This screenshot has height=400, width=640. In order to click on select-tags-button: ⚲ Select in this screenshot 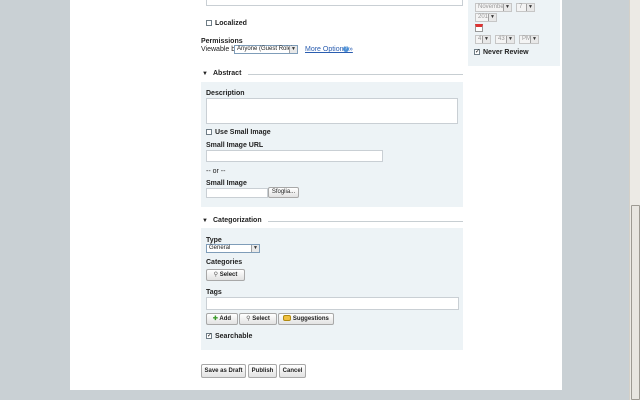, I will do `click(258, 319)`.